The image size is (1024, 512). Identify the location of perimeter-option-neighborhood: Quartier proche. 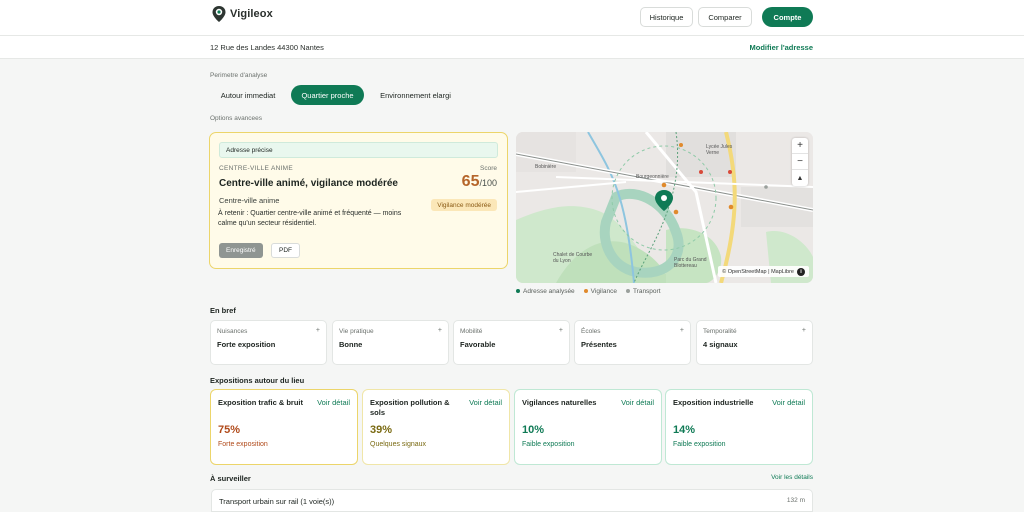
(327, 95).